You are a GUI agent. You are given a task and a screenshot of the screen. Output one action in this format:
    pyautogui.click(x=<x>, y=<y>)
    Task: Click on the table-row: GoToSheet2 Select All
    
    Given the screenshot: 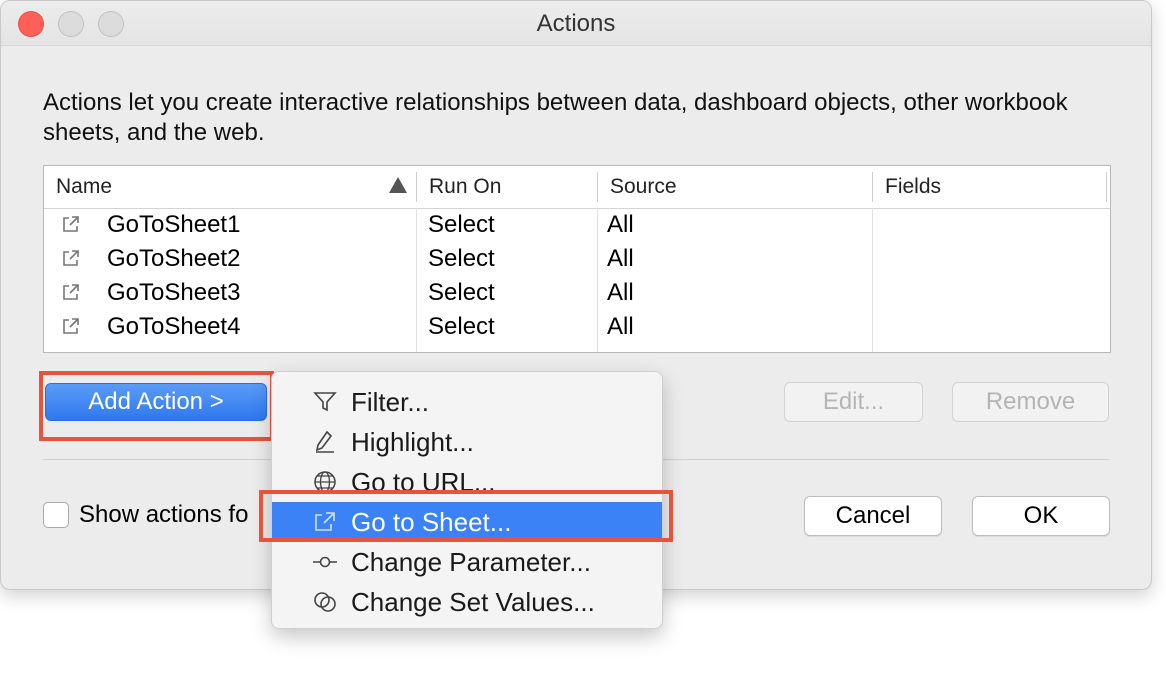 What is the action you would take?
    pyautogui.click(x=577, y=259)
    